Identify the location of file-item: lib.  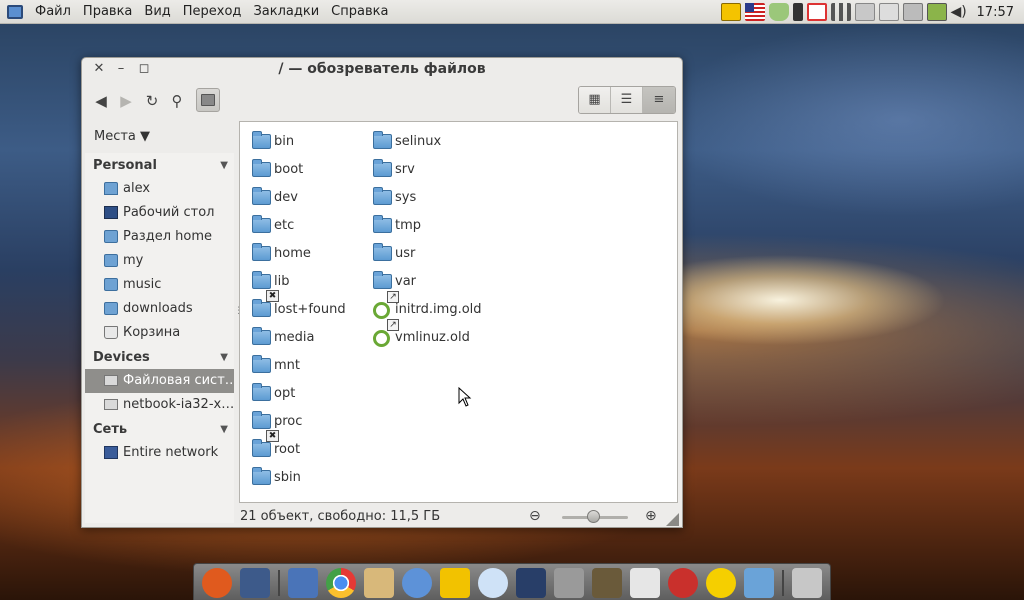
(264, 282).